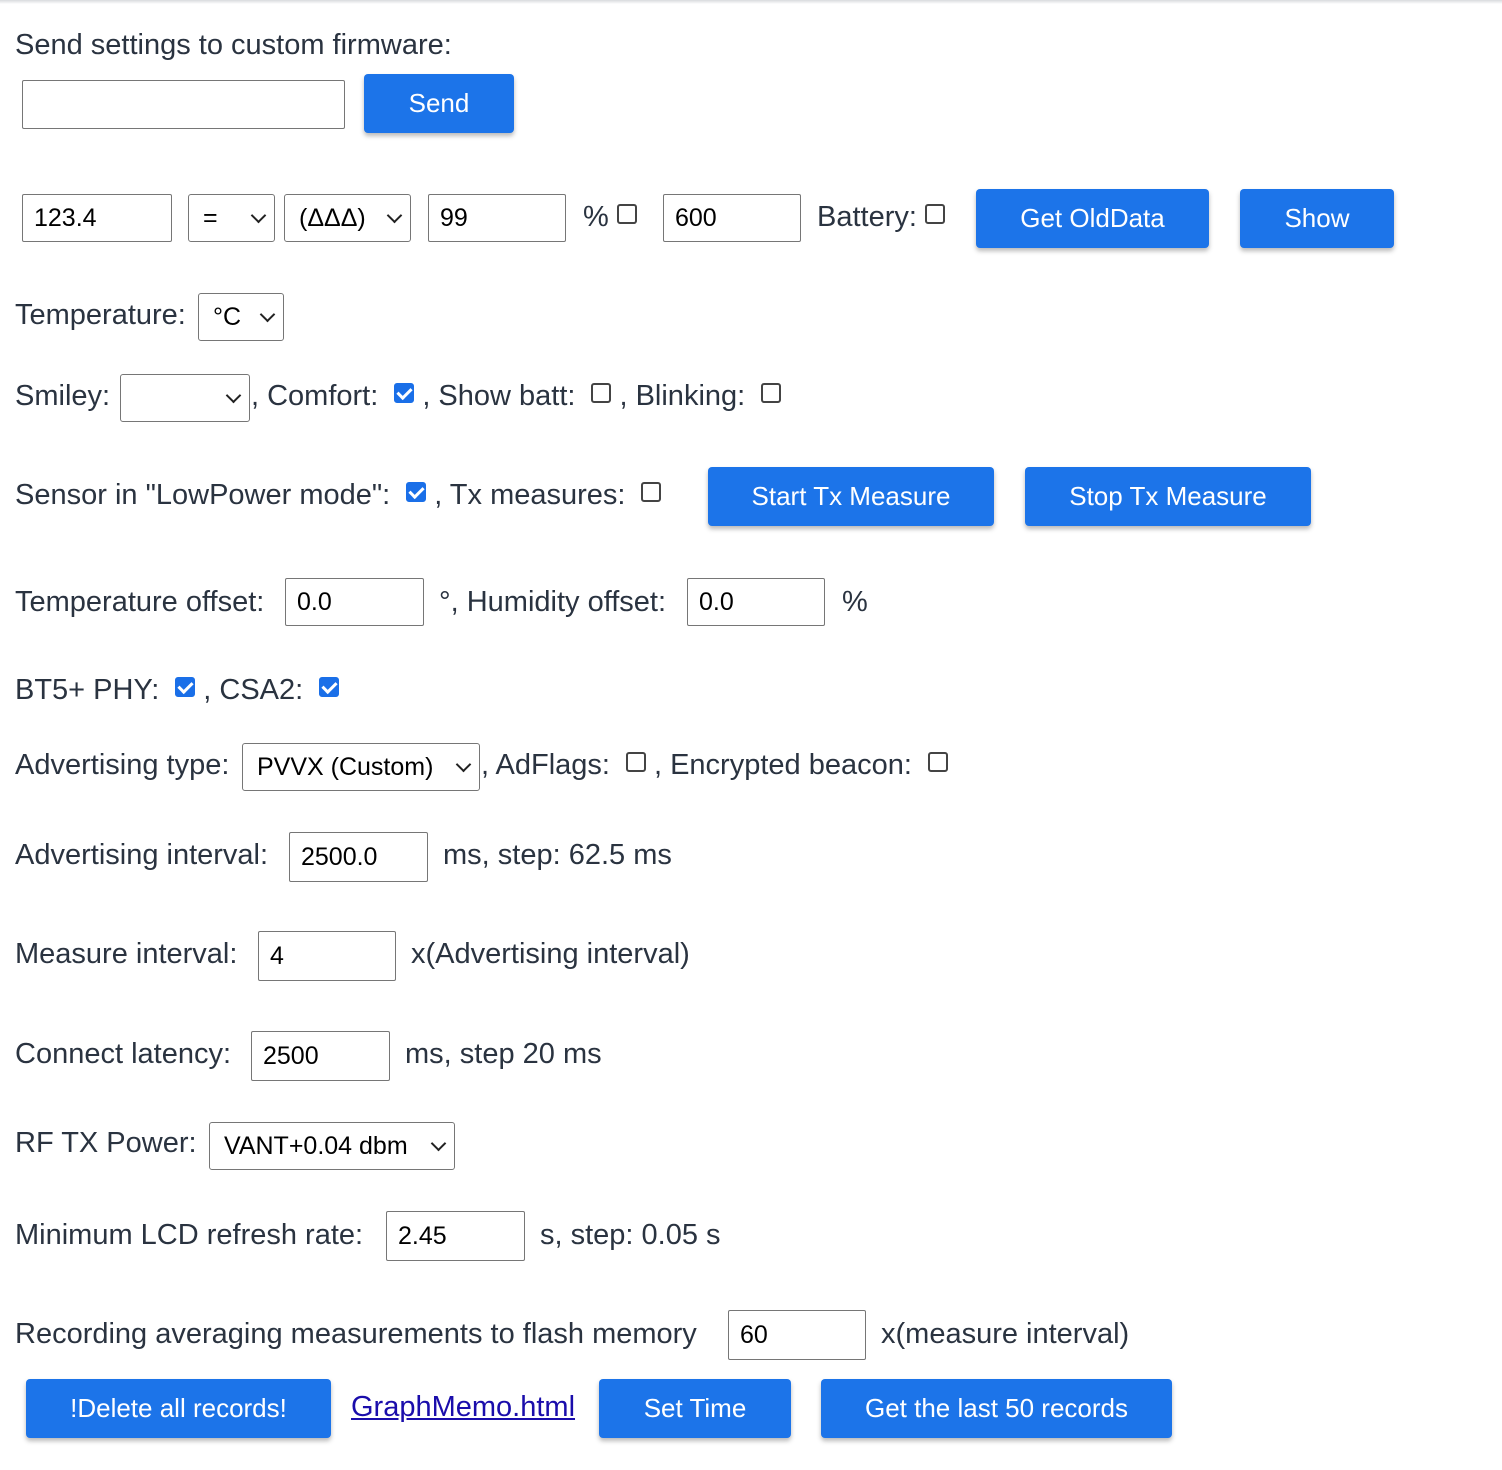  I want to click on lowpower-label: Sensor in "LowPower mode":, so click(203, 494).